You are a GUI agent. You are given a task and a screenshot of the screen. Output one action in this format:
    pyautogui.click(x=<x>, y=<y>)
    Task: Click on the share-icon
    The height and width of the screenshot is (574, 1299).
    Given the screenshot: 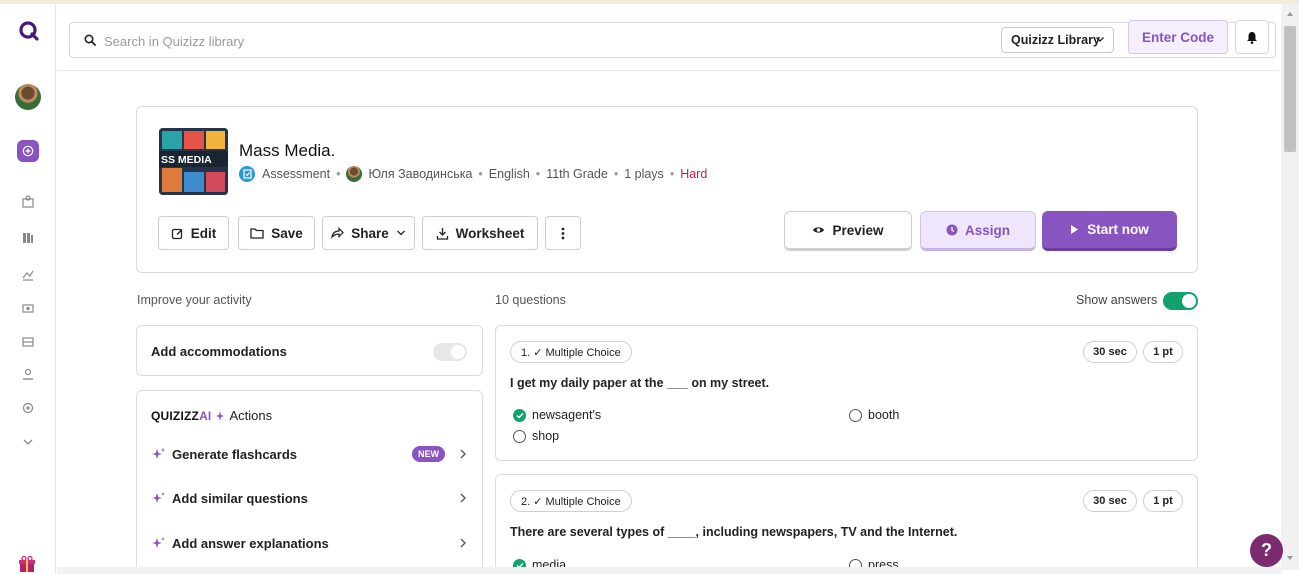 What is the action you would take?
    pyautogui.click(x=338, y=233)
    